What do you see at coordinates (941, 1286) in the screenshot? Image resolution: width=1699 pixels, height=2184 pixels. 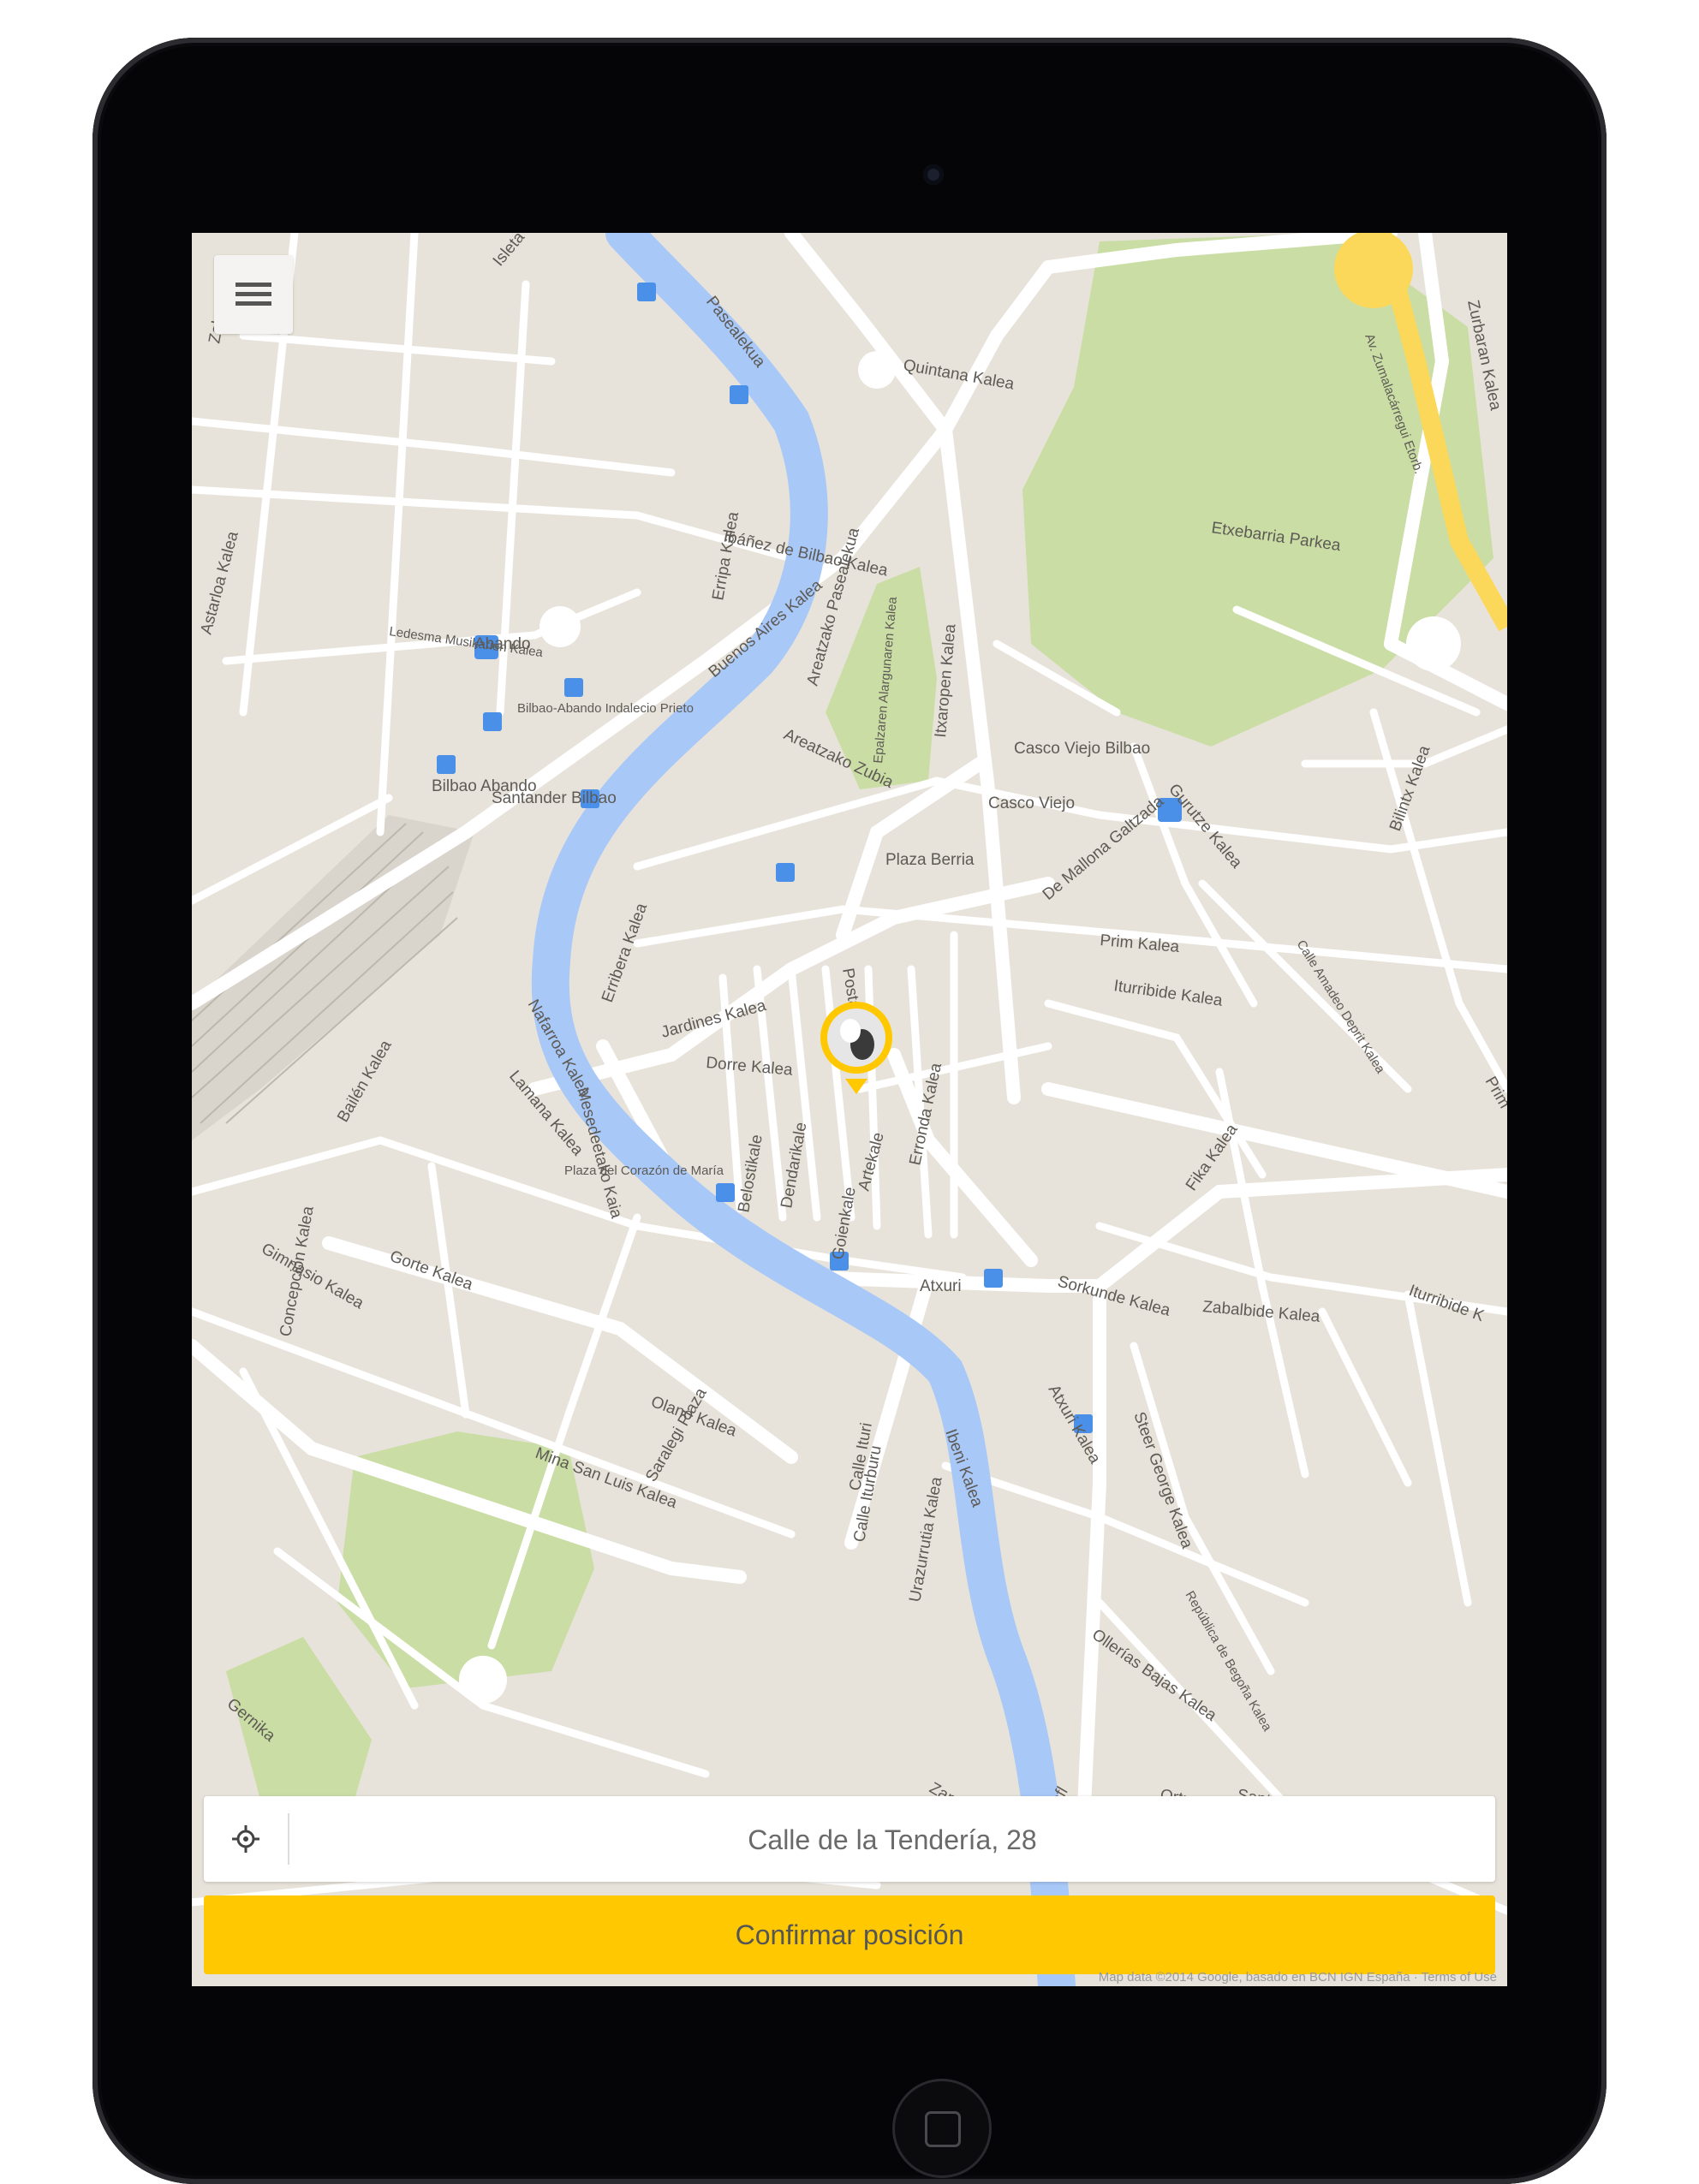 I see `street-label: Atxuri` at bounding box center [941, 1286].